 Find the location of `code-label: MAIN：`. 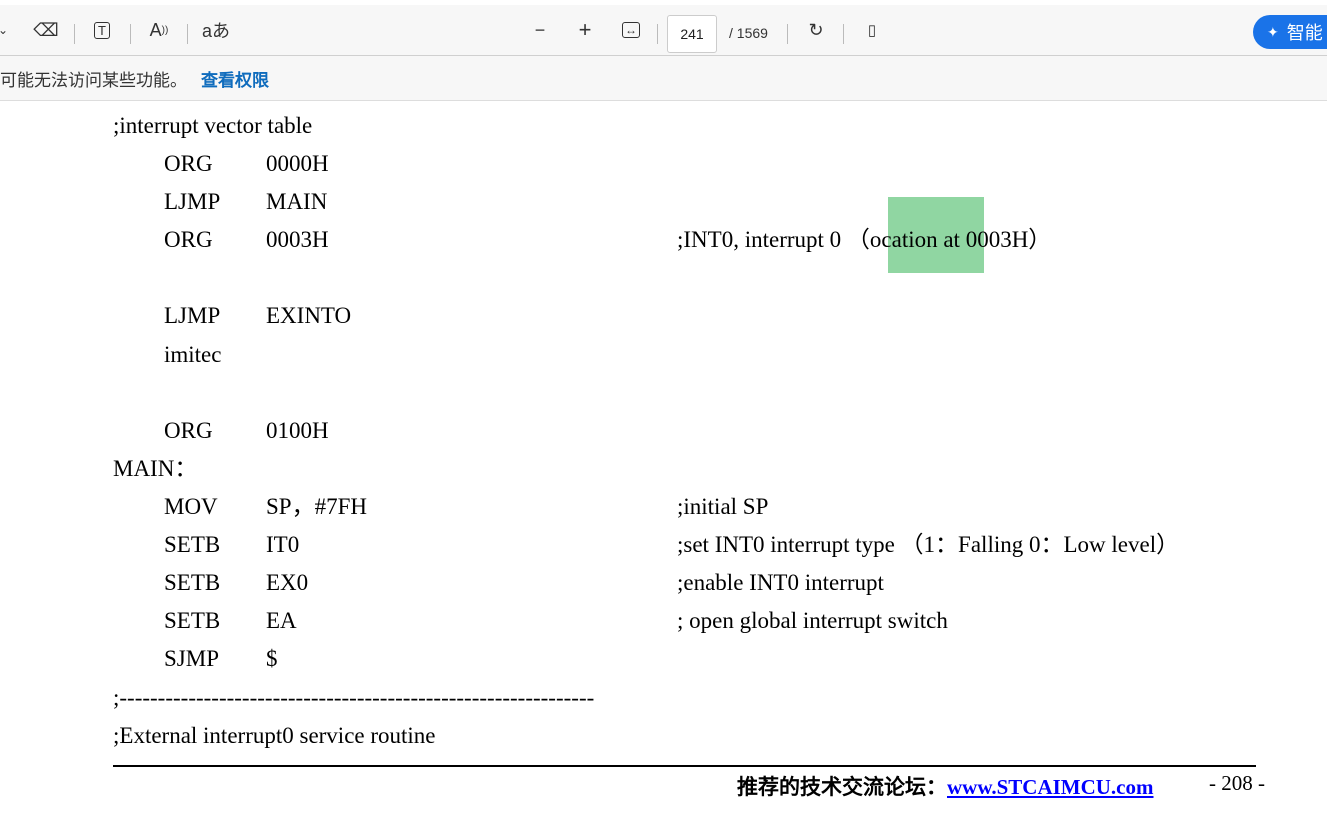

code-label: MAIN： is located at coordinates (155, 468).